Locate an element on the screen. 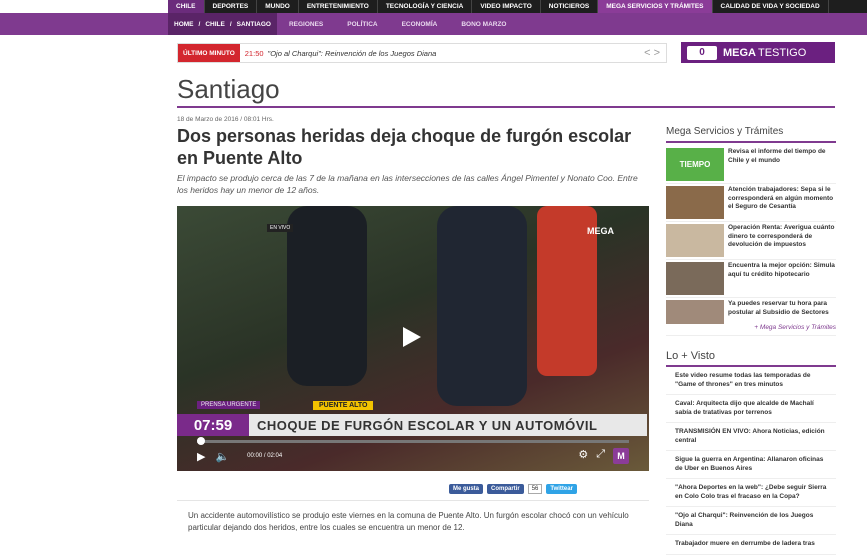 This screenshot has width=867, height=555. share-bar: Me gusta Compartir 56 Twittear is located at coordinates (513, 489).